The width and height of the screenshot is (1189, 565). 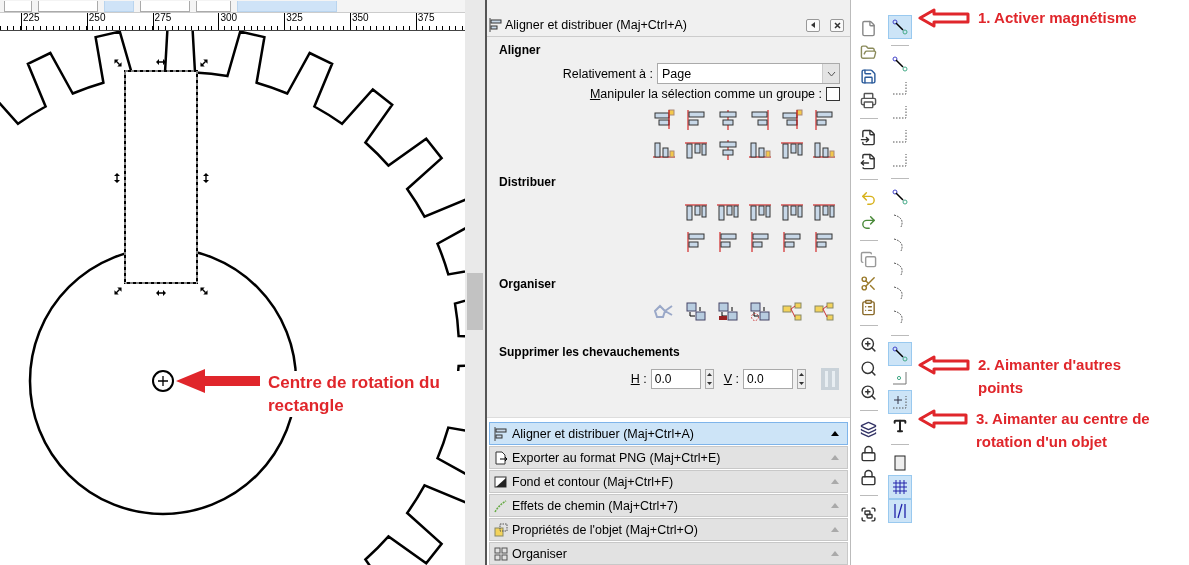 I want to click on dialog-tab: Fond et contour (Maj+Ctrl+F), so click(x=668, y=481).